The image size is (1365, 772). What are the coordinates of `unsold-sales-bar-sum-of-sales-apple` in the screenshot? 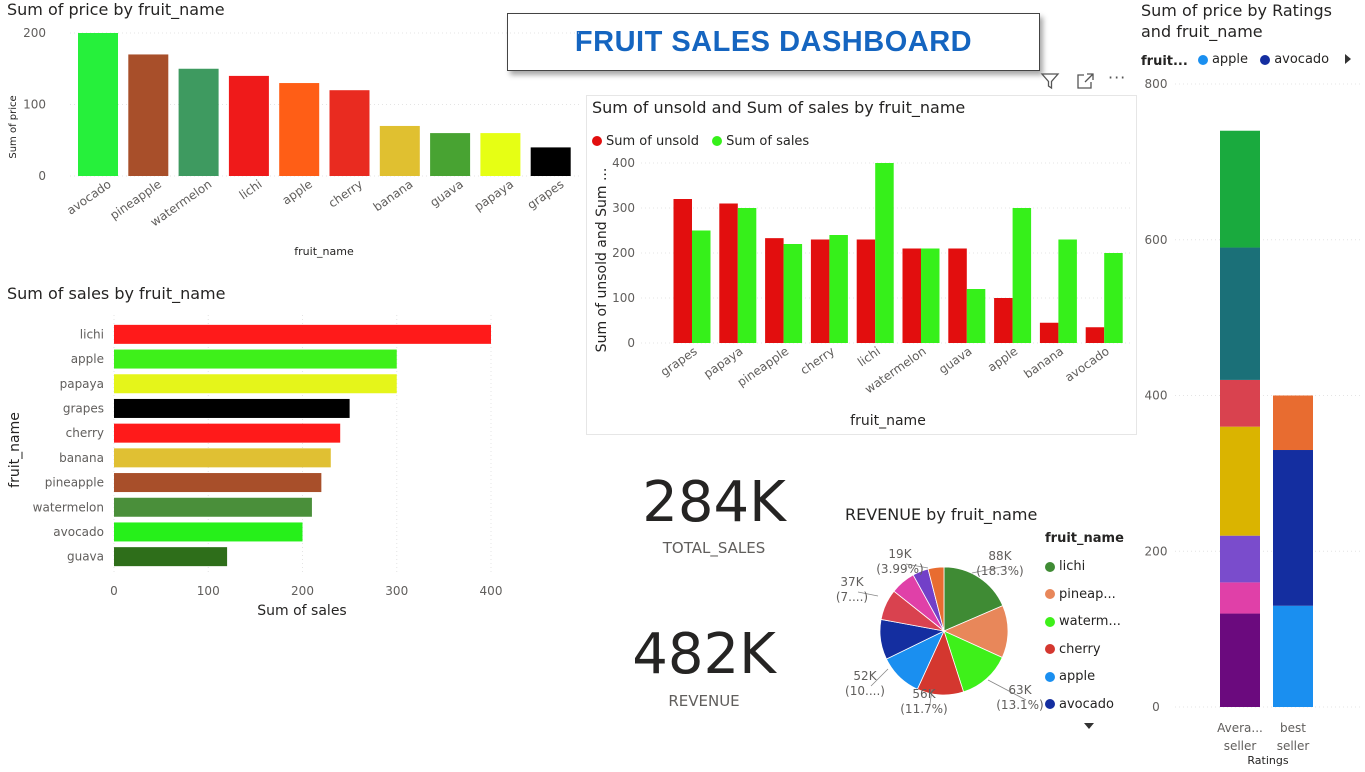 It's located at (1022, 275).